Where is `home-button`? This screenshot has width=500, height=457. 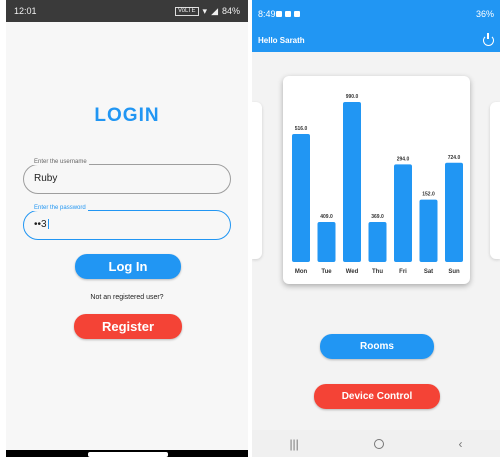 home-button is located at coordinates (378, 443).